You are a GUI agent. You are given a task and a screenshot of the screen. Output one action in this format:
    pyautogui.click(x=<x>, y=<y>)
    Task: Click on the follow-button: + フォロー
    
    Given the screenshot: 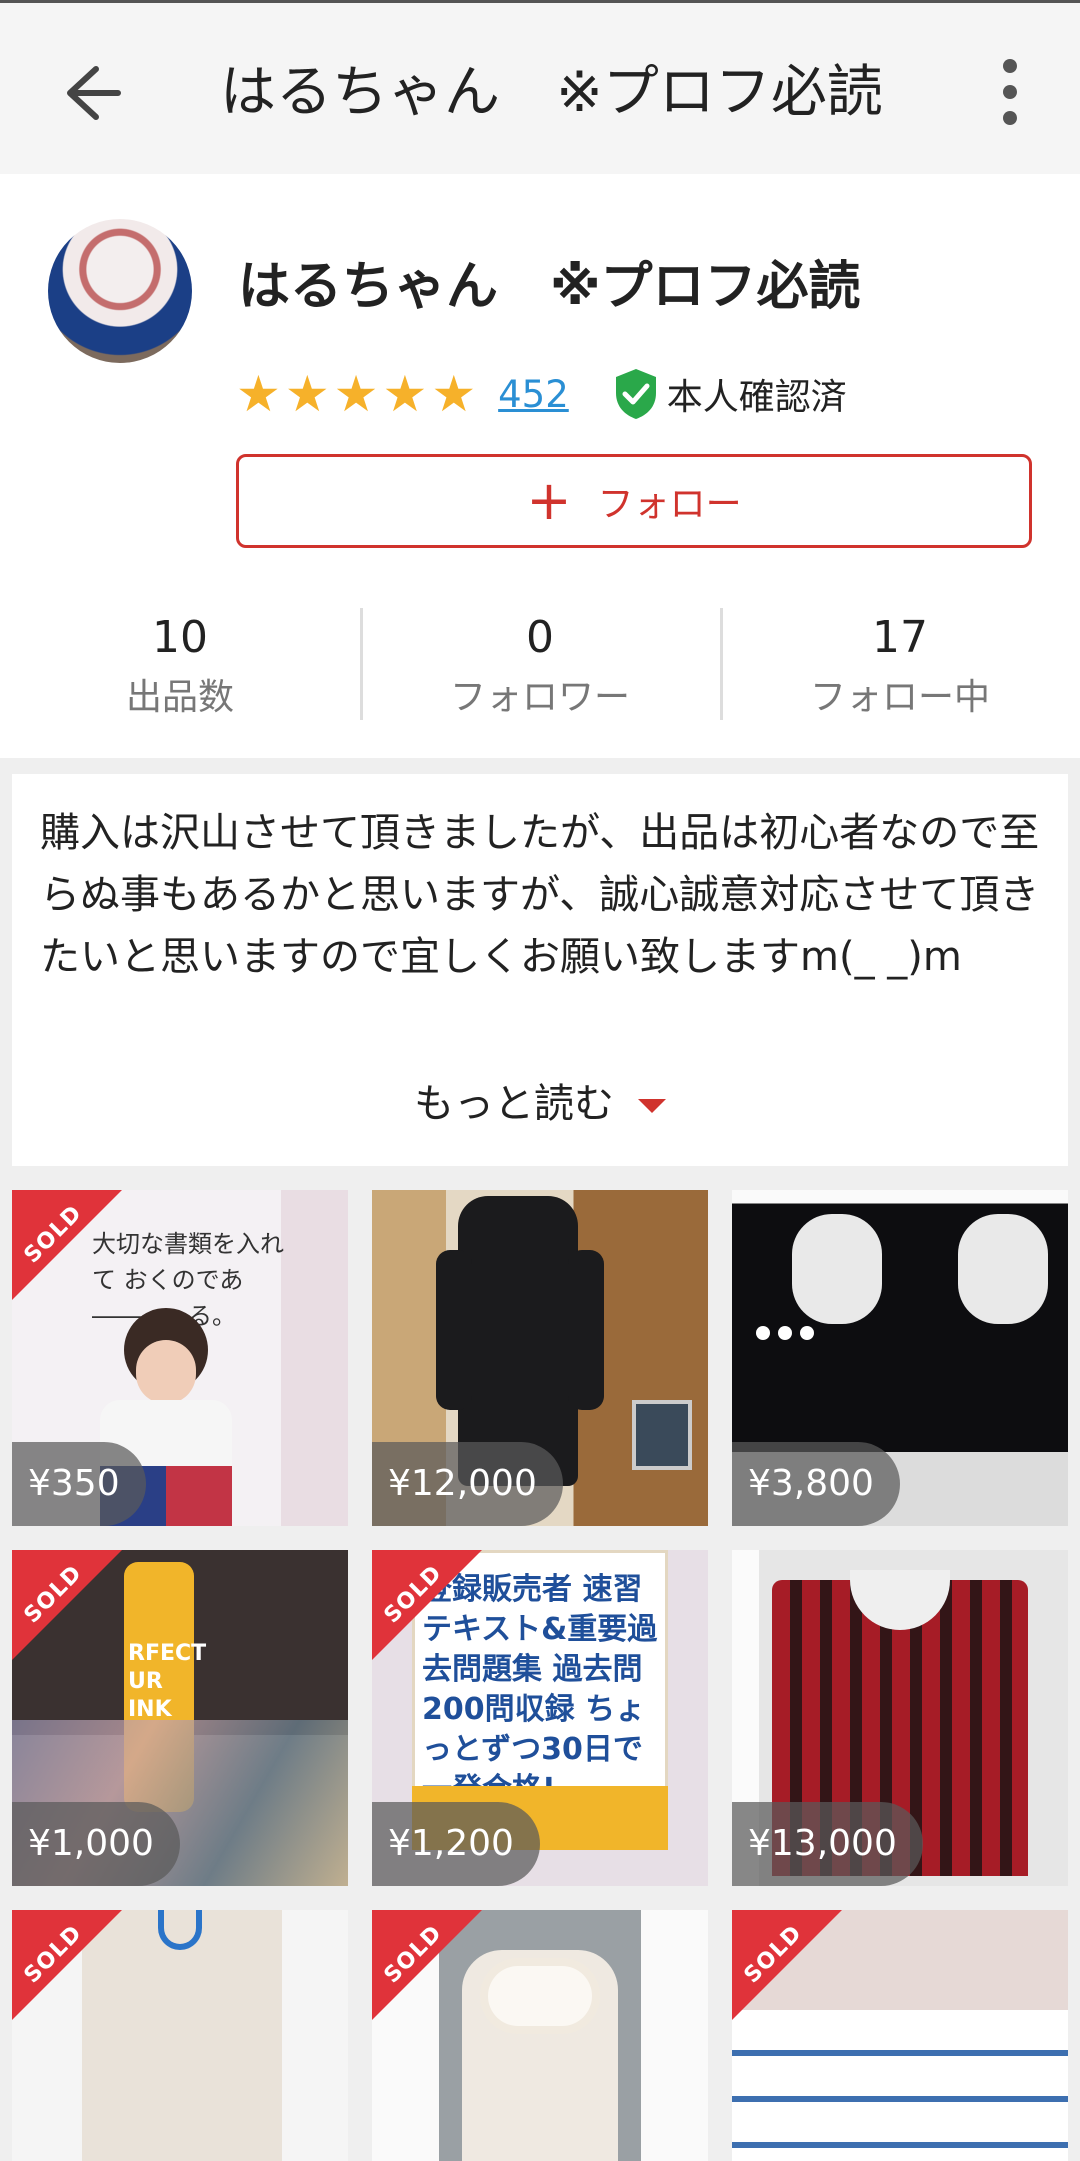 What is the action you would take?
    pyautogui.click(x=634, y=501)
    